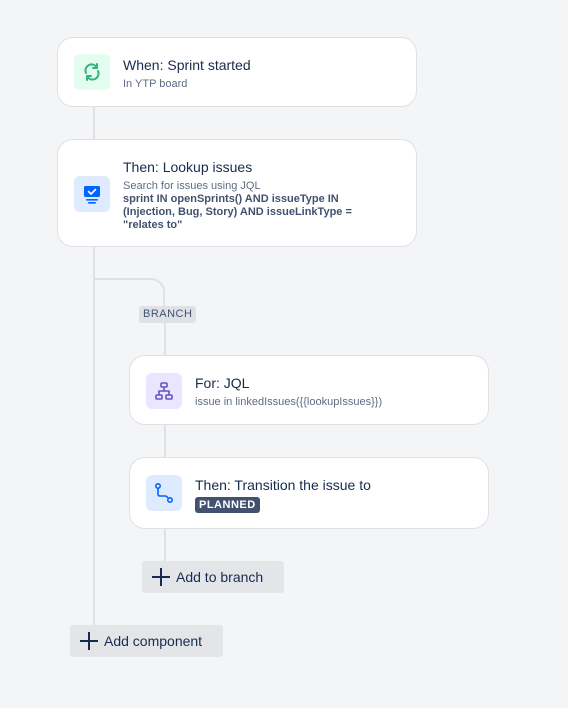 This screenshot has width=568, height=708. Describe the element at coordinates (188, 167) in the screenshot. I see `lookup-title: Then: Lookup issues` at that location.